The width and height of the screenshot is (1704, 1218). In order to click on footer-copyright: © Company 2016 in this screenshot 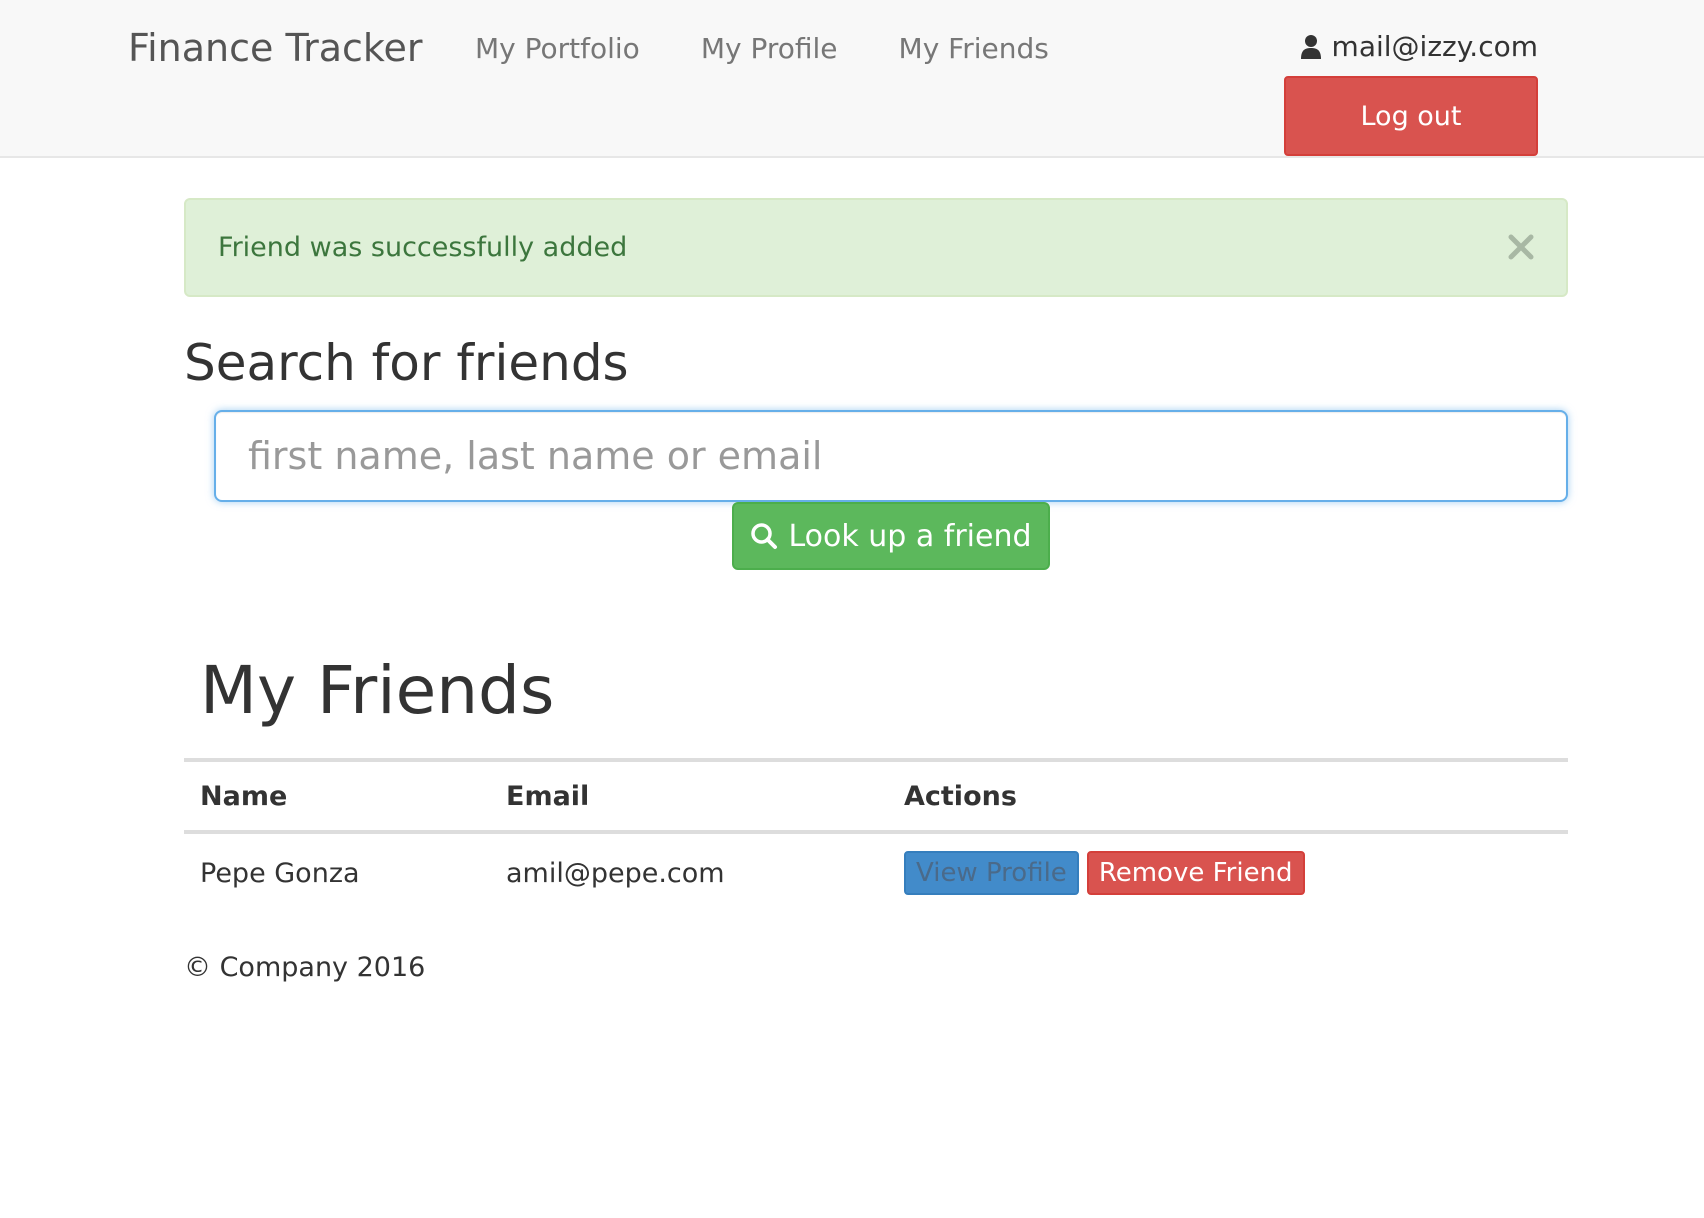, I will do `click(305, 967)`.